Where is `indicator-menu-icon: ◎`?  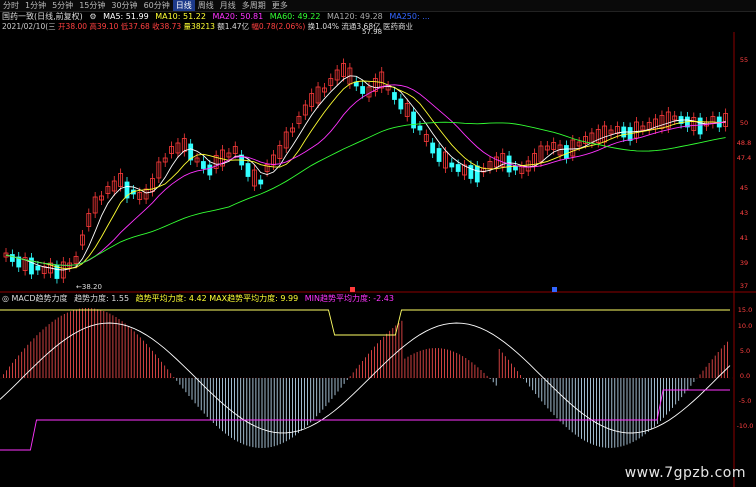
indicator-menu-icon: ◎ is located at coordinates (5, 298).